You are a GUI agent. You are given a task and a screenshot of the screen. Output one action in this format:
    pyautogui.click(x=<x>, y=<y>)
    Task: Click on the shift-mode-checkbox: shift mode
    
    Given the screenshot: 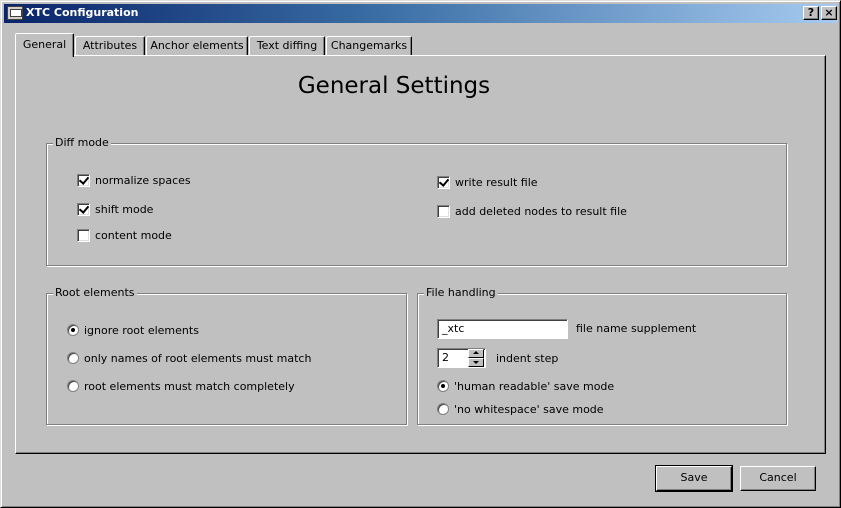 What is the action you would take?
    pyautogui.click(x=115, y=209)
    